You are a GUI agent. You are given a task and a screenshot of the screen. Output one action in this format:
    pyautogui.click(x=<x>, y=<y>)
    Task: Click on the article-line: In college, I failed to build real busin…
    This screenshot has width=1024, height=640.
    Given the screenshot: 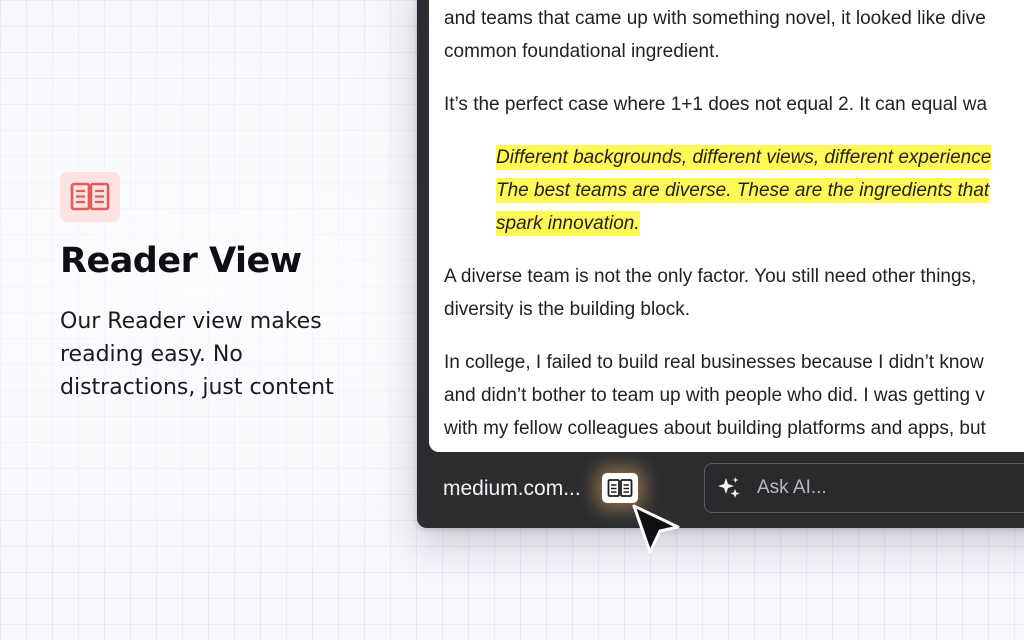 What is the action you would take?
    pyautogui.click(x=714, y=362)
    